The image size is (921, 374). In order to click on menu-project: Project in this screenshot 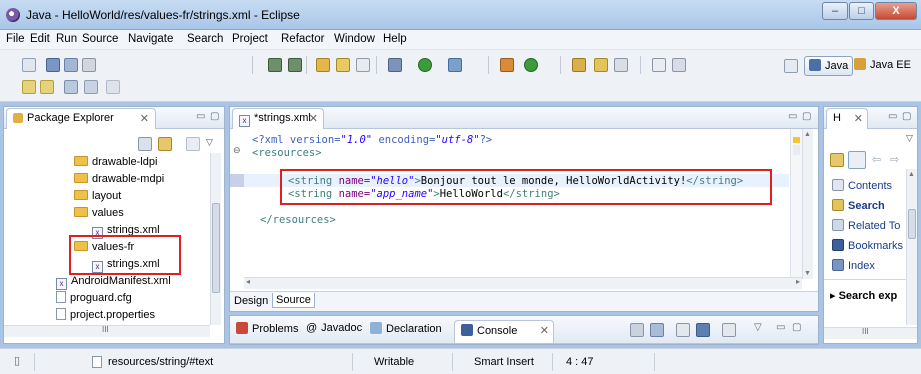, I will do `click(250, 39)`.